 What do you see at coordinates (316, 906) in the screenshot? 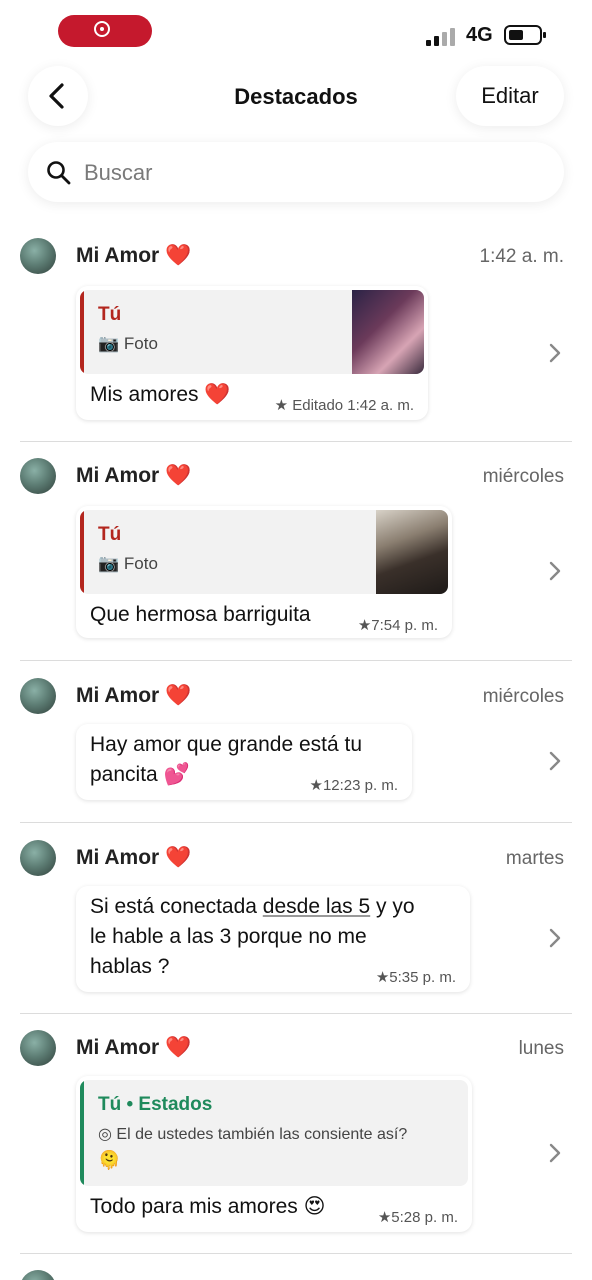
I see `date-link: desde las 5` at bounding box center [316, 906].